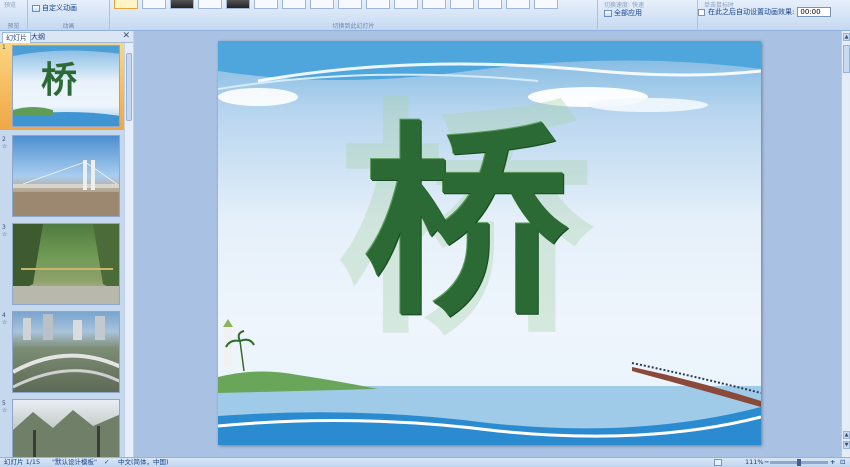 Image resolution: width=850 pixels, height=467 pixels. Describe the element at coordinates (462, 4) in the screenshot. I see `transition-push` at that location.